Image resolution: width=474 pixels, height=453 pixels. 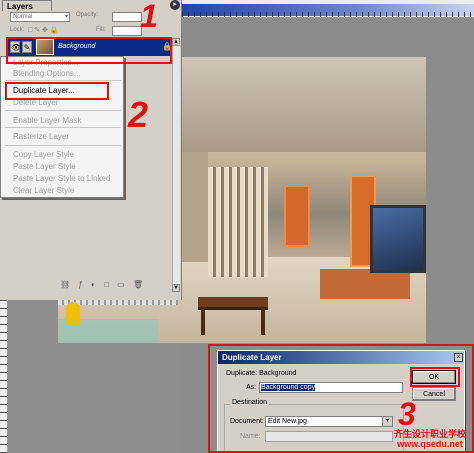 I want to click on step-2-label: 2, so click(x=138, y=114).